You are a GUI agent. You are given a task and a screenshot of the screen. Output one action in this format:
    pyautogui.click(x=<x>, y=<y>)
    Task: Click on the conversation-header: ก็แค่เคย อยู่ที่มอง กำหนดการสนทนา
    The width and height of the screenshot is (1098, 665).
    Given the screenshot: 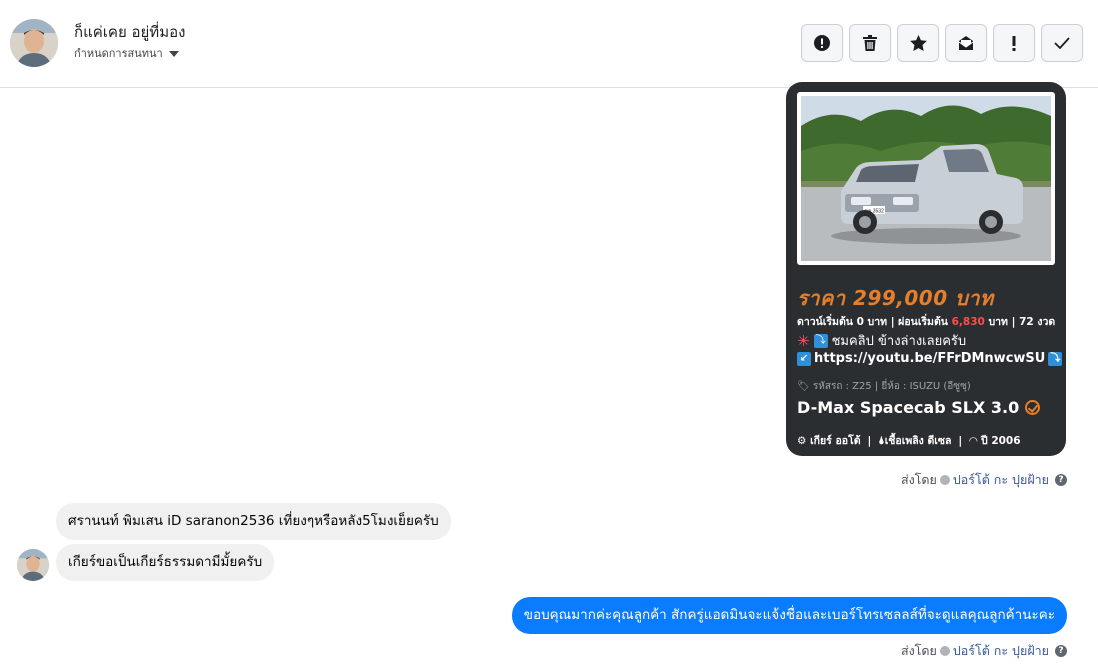 What is the action you would take?
    pyautogui.click(x=549, y=44)
    